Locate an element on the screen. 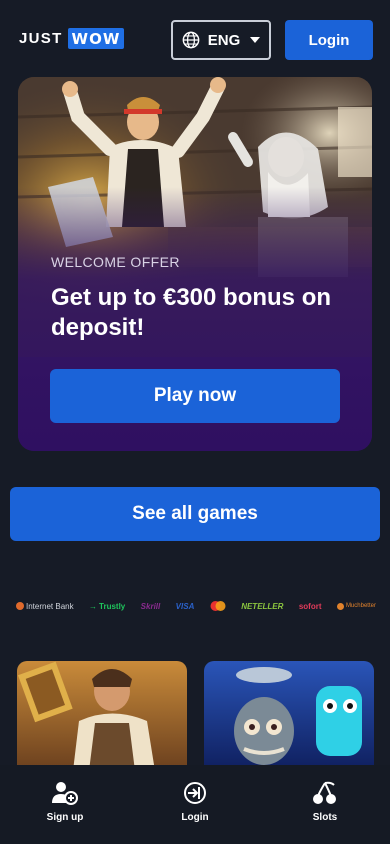  game-tile-book-of-dead is located at coordinates (102, 716).